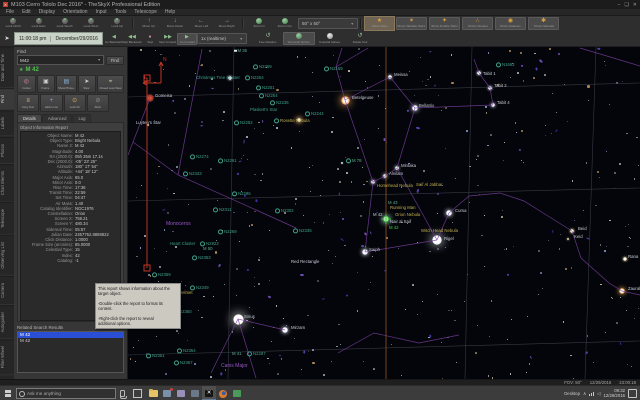 The height and width of the screenshot is (400, 640). What do you see at coordinates (598, 394) in the screenshot?
I see `speaker-icon: ◁` at bounding box center [598, 394].